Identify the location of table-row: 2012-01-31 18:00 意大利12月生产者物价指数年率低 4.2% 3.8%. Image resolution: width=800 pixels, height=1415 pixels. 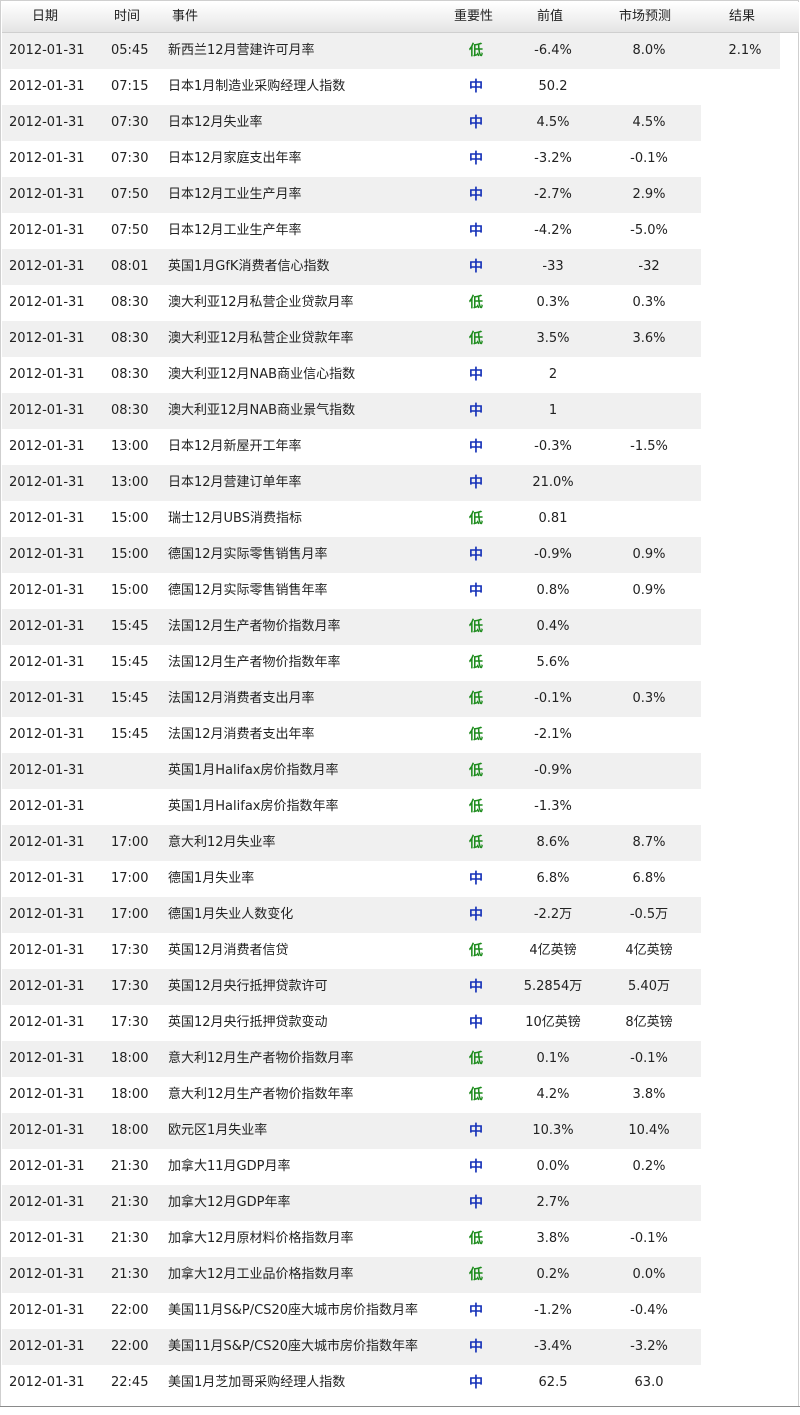
(351, 1095).